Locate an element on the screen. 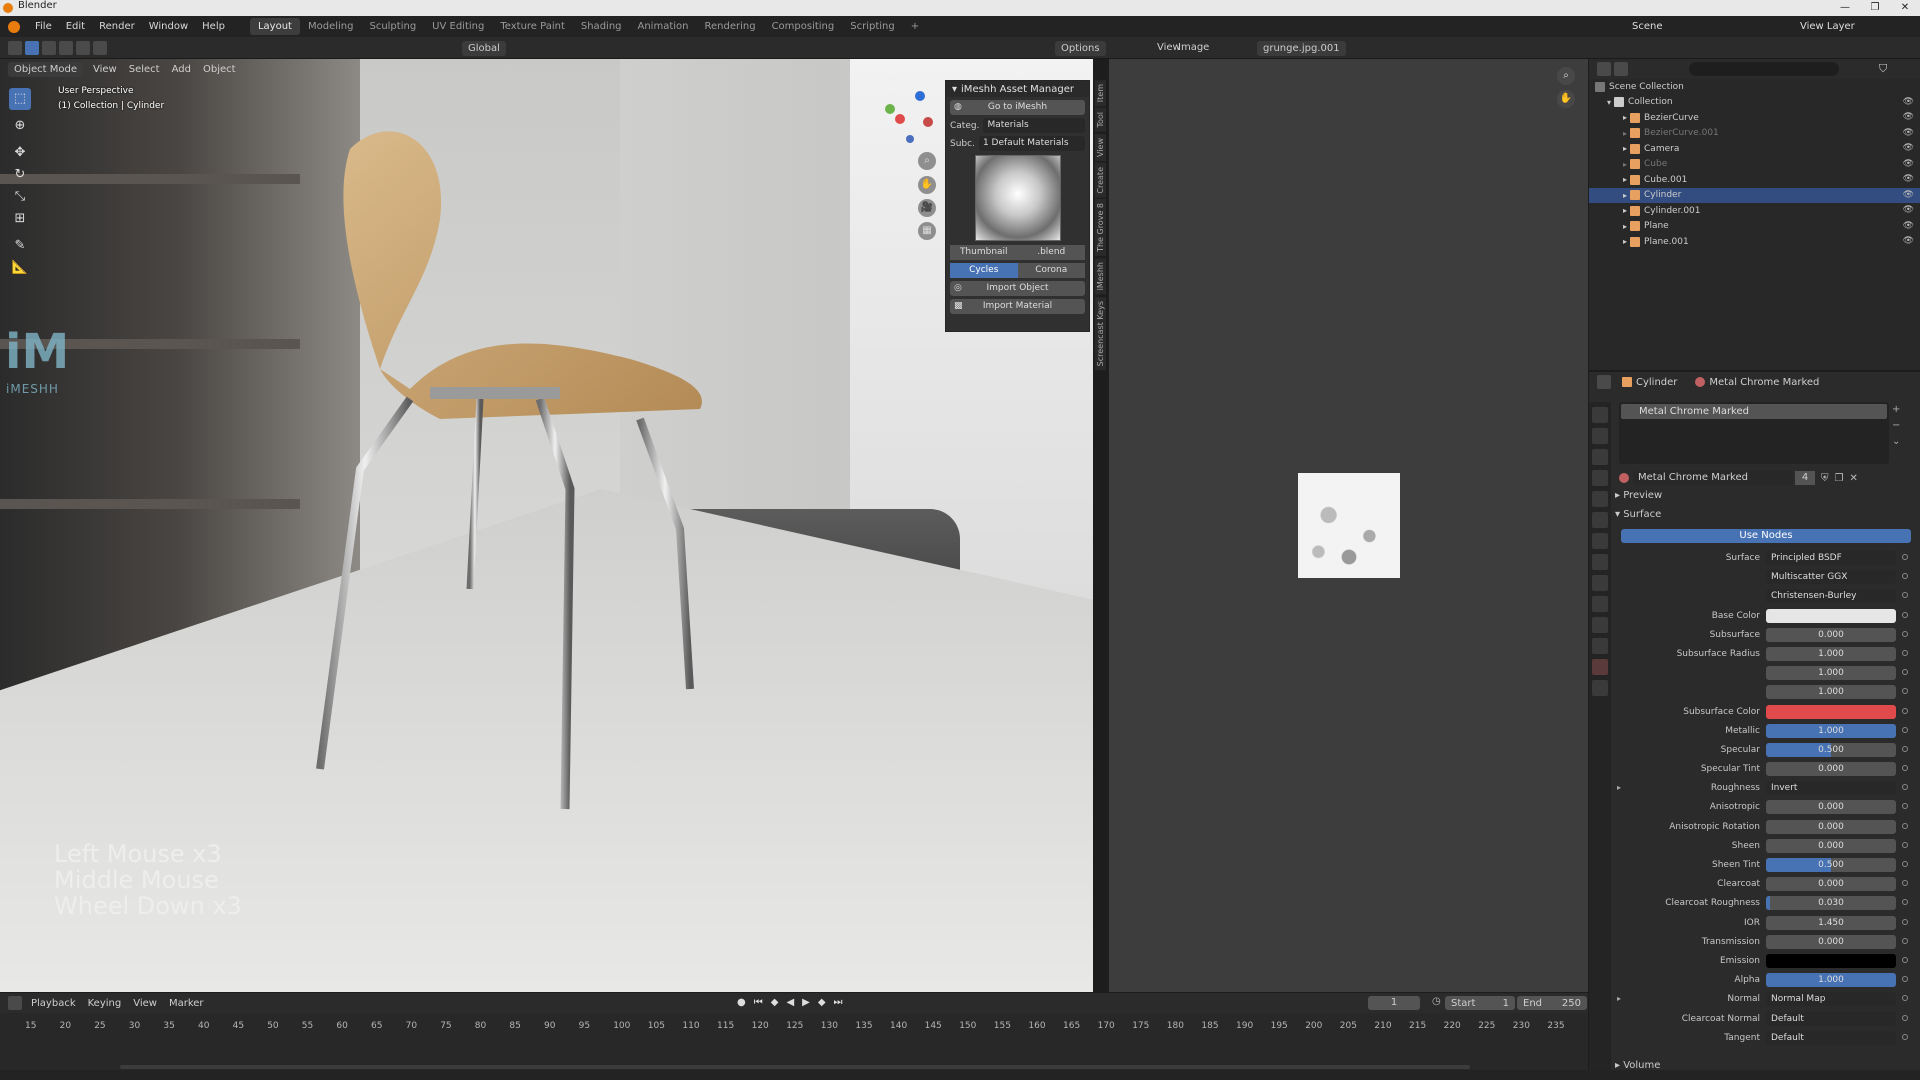  timeline-editor-icon is located at coordinates (15, 1003).